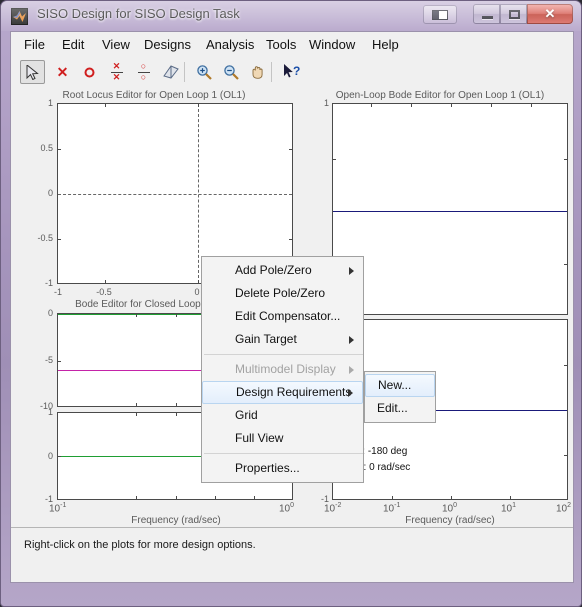  What do you see at coordinates (138, 13) in the screenshot?
I see `window-title: SISO Design for SISO Design Task` at bounding box center [138, 13].